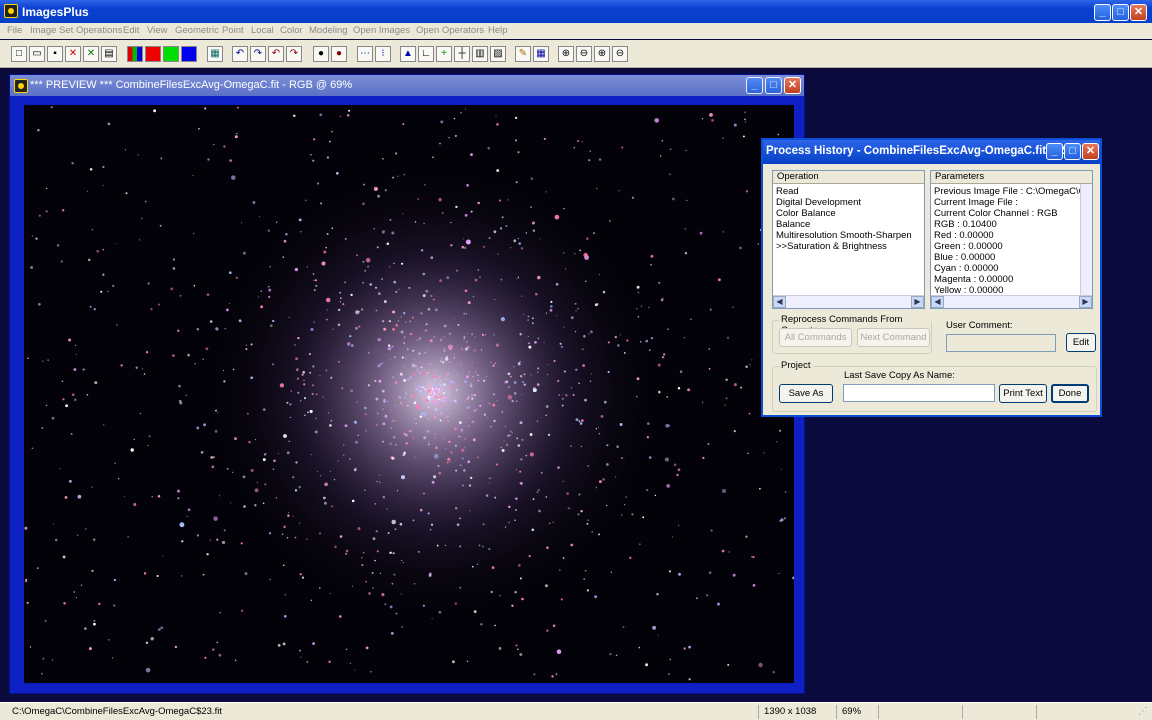 The height and width of the screenshot is (720, 1152). What do you see at coordinates (754, 85) in the screenshot?
I see `preview-minimize-button: _` at bounding box center [754, 85].